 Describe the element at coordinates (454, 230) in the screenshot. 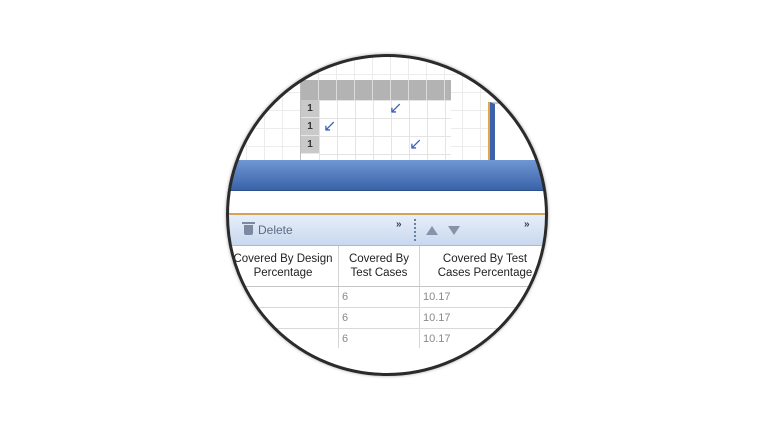

I see `down-arrow-icon` at that location.